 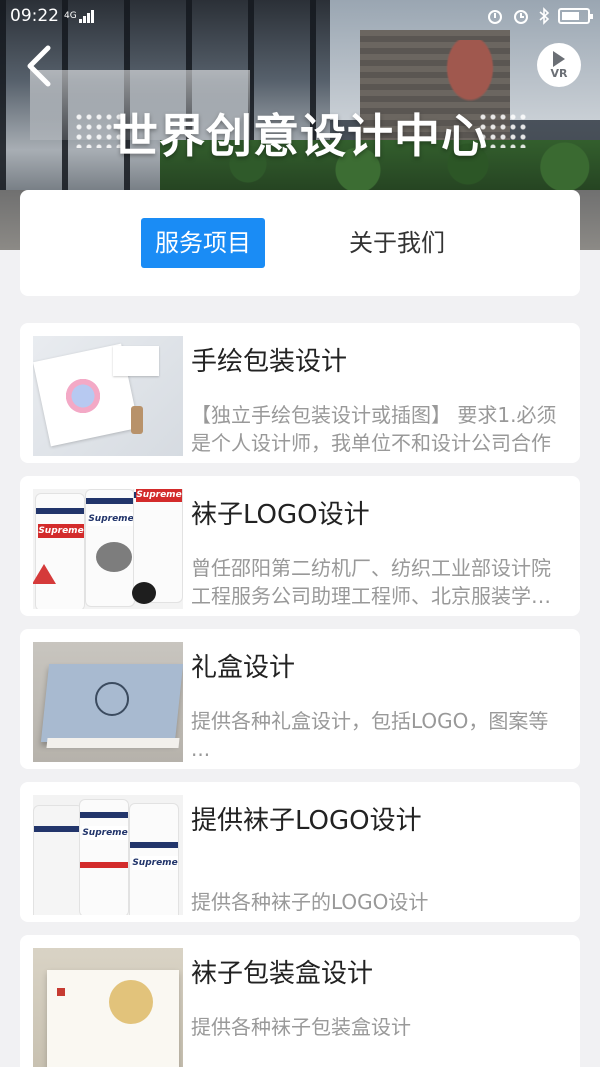 What do you see at coordinates (495, 17) in the screenshot?
I see `alarm-icon` at bounding box center [495, 17].